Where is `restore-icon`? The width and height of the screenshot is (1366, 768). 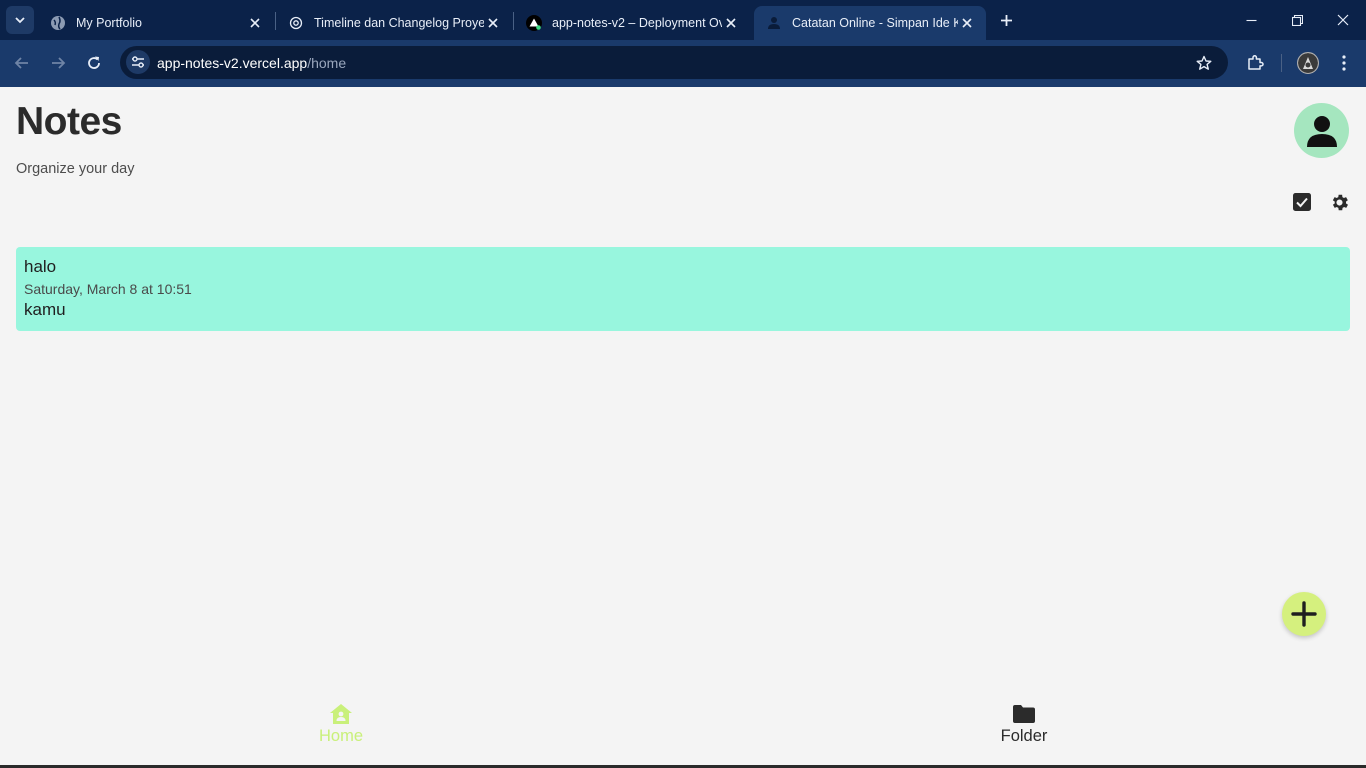 restore-icon is located at coordinates (1297, 20).